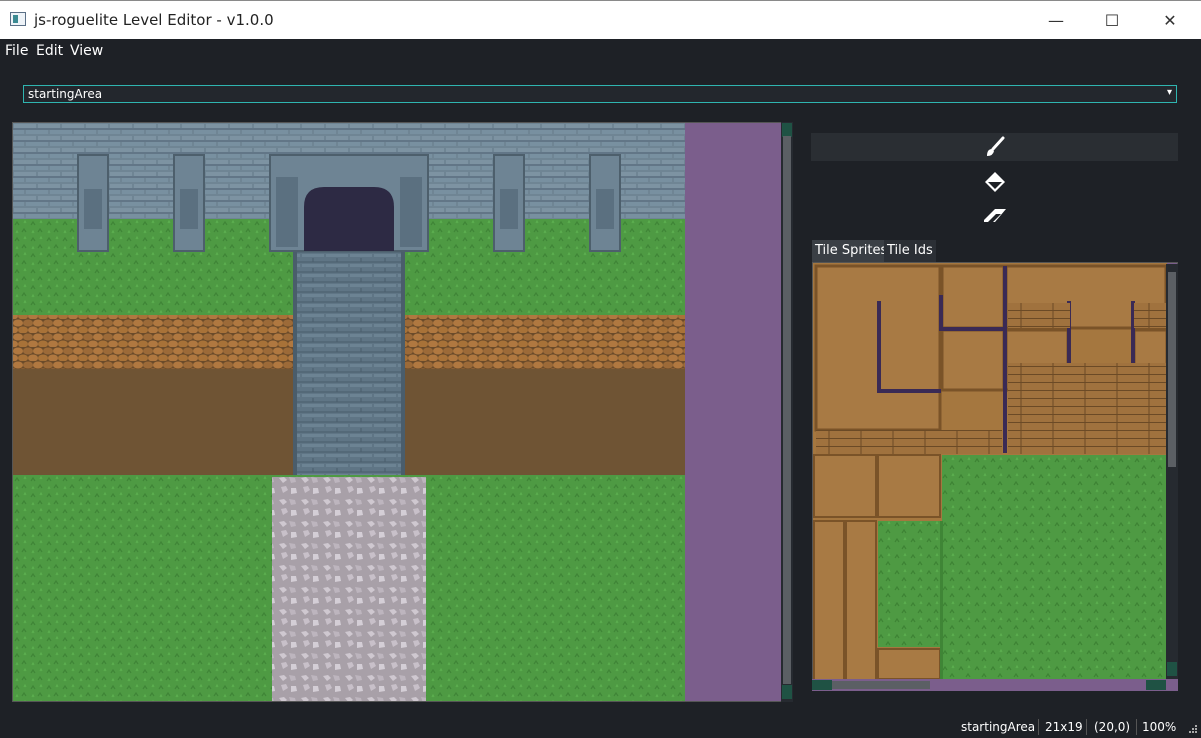 The height and width of the screenshot is (738, 1201). I want to click on menu-edit: Edit, so click(49, 51).